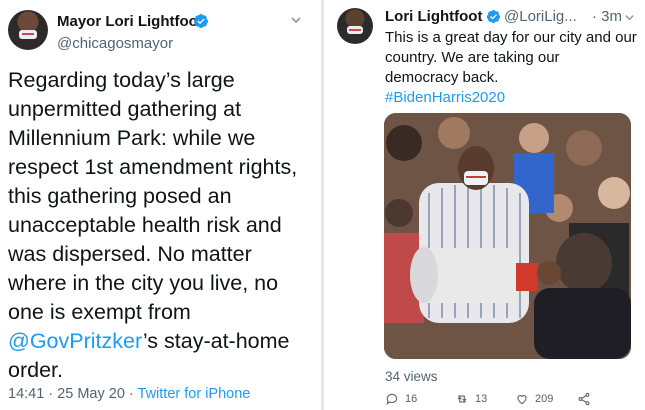 Image resolution: width=645 pixels, height=410 pixels. I want to click on reply-button: 16, so click(401, 399).